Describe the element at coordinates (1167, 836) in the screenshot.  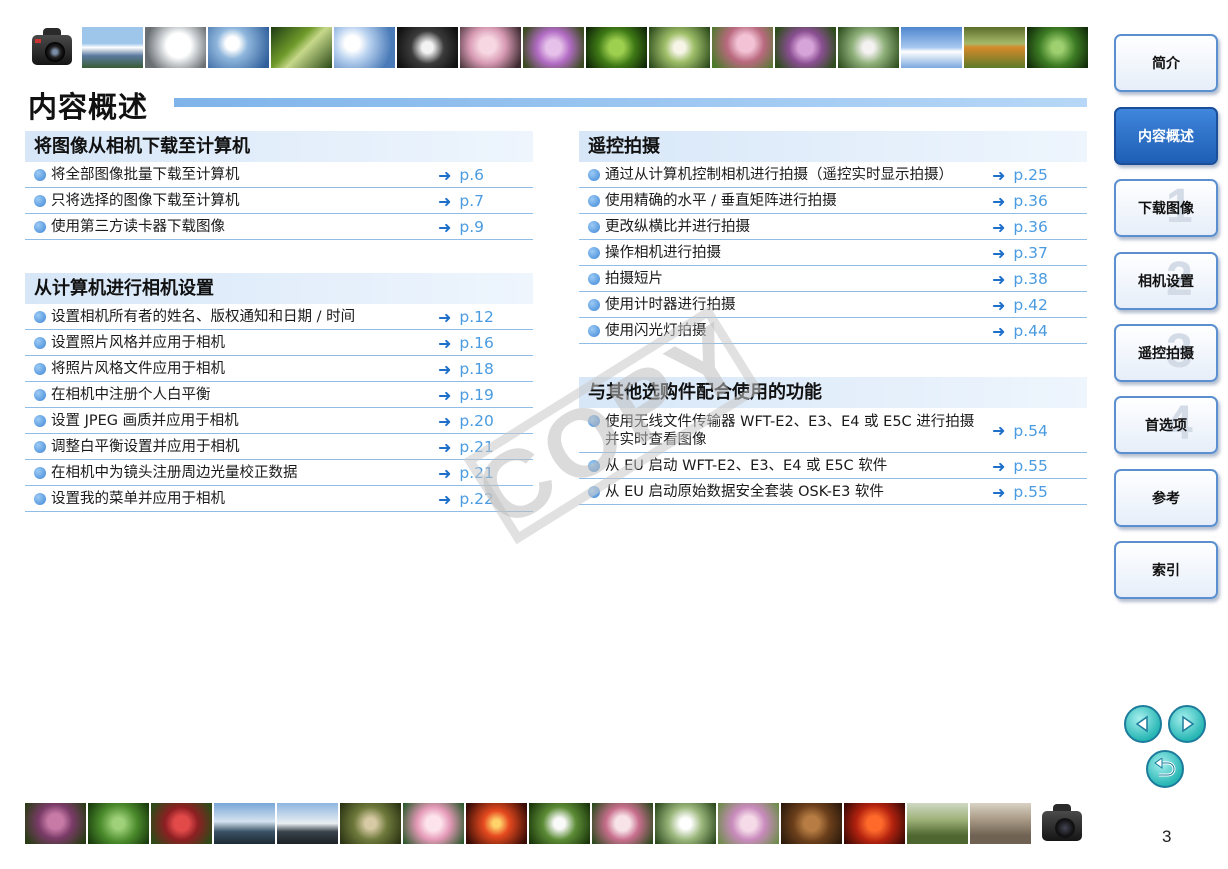
I see `page-number: 3` at that location.